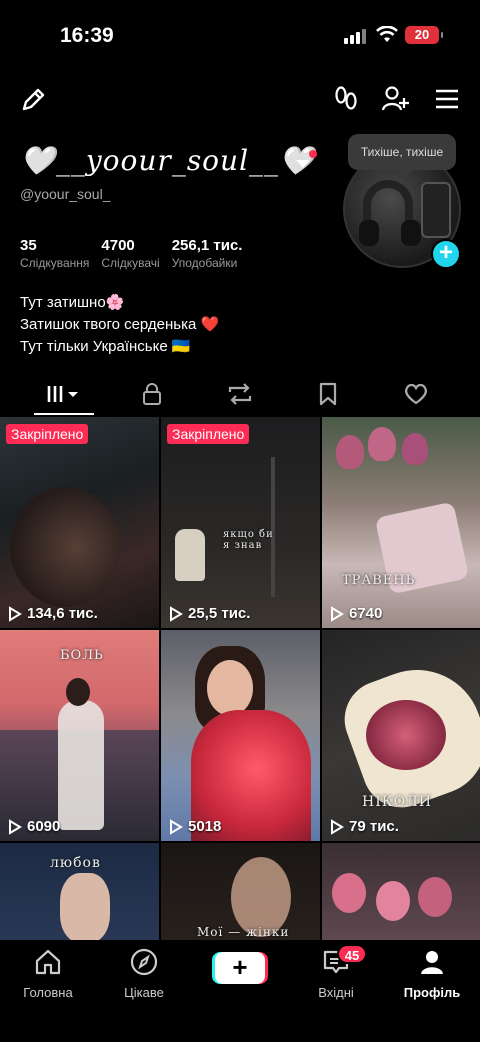 The width and height of the screenshot is (480, 1042). What do you see at coordinates (243, 932) in the screenshot?
I see `video-caption: Мої — жінки` at bounding box center [243, 932].